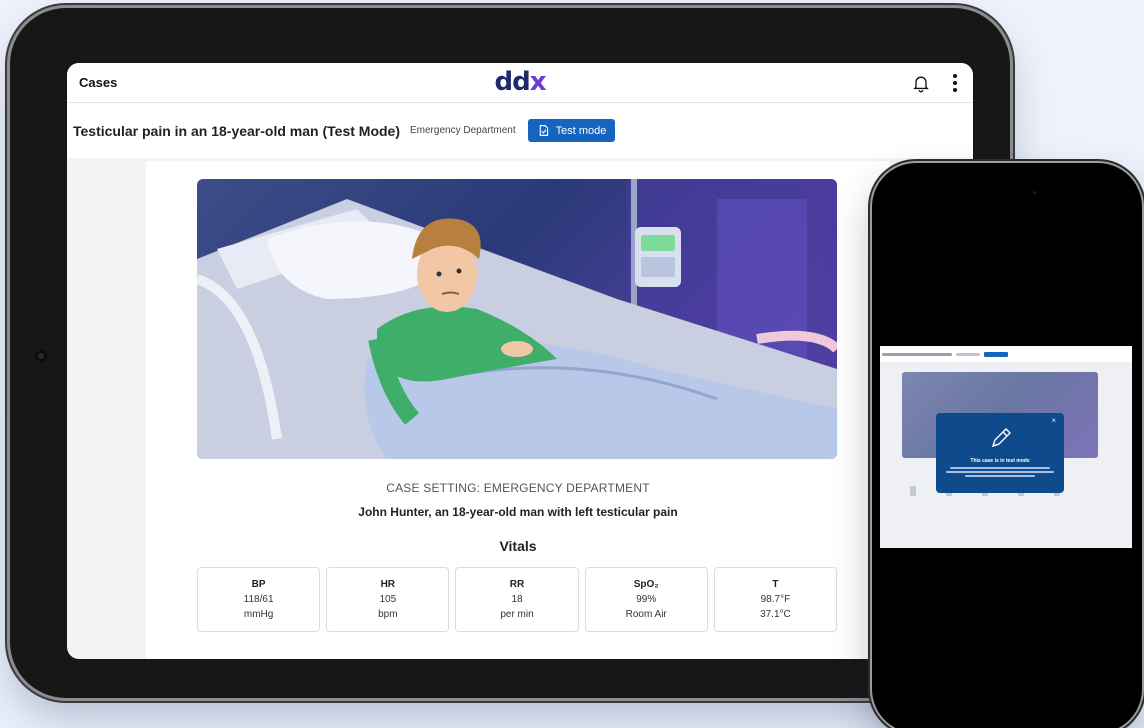 The width and height of the screenshot is (1144, 728). Describe the element at coordinates (921, 83) in the screenshot. I see `bell-icon` at that location.